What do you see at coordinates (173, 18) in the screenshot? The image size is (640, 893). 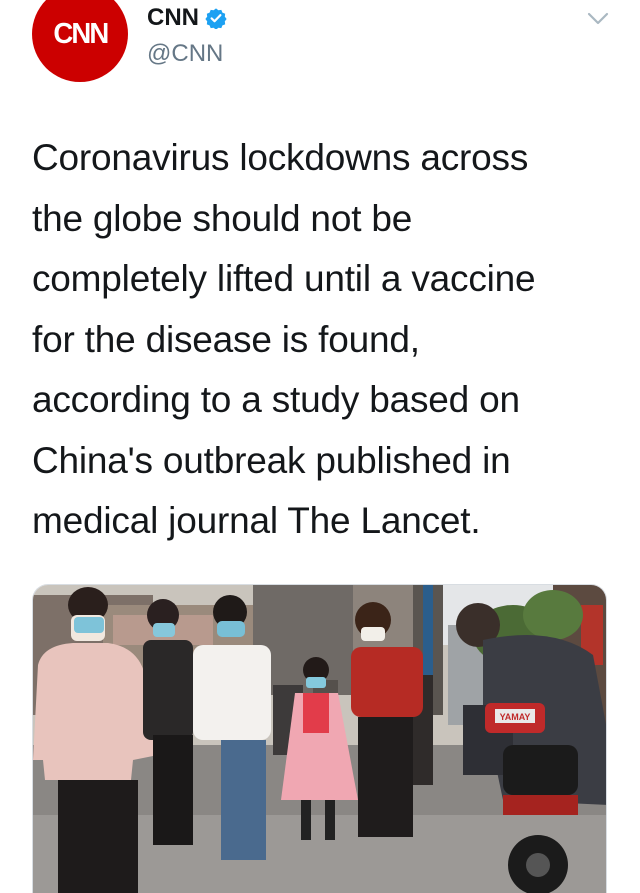 I see `author-display-name: CNN` at bounding box center [173, 18].